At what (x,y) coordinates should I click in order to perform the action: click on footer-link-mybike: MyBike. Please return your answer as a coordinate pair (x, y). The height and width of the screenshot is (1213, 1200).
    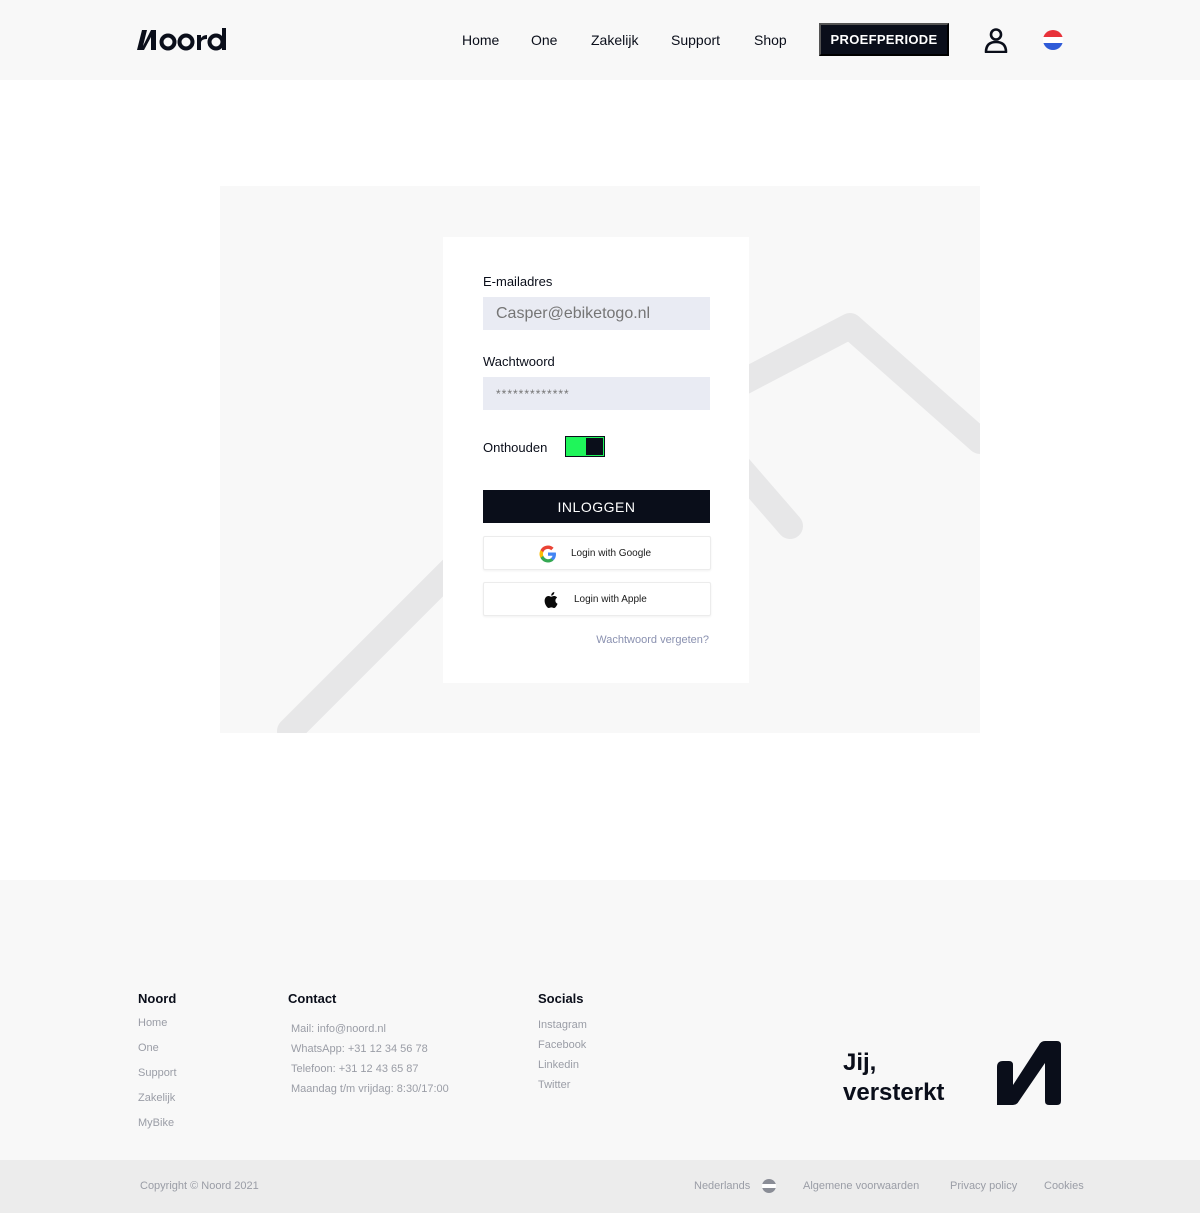
    Looking at the image, I should click on (156, 1123).